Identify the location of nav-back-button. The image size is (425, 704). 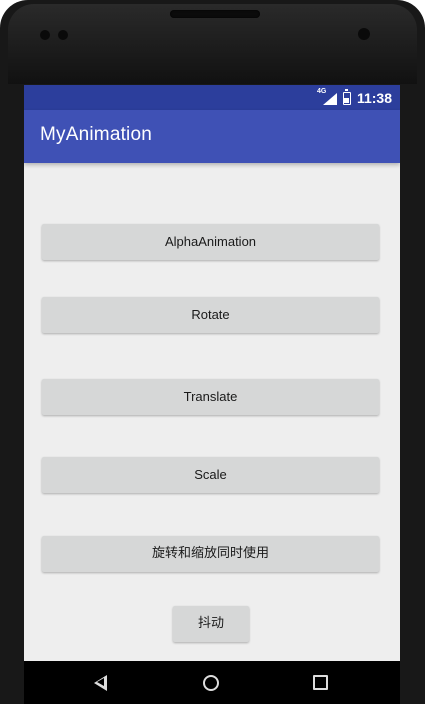
(100, 682).